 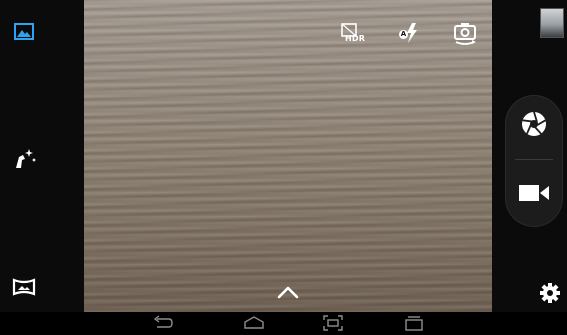 I want to click on settings-gear-icon, so click(x=550, y=293).